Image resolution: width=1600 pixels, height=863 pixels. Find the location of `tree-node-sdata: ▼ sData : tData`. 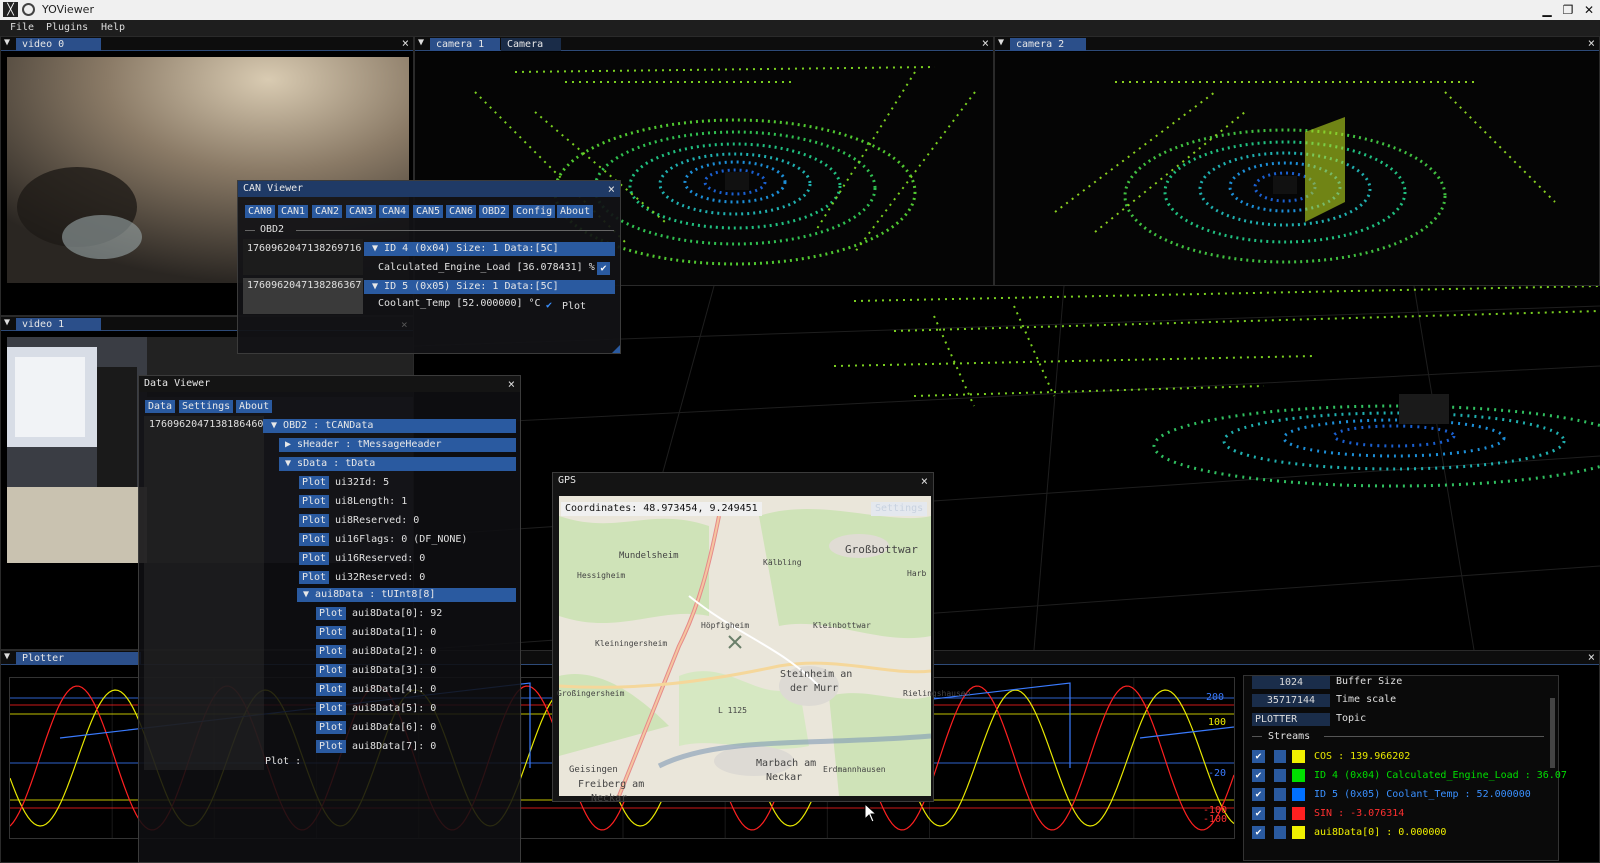

tree-node-sdata: ▼ sData : tData is located at coordinates (397, 464).